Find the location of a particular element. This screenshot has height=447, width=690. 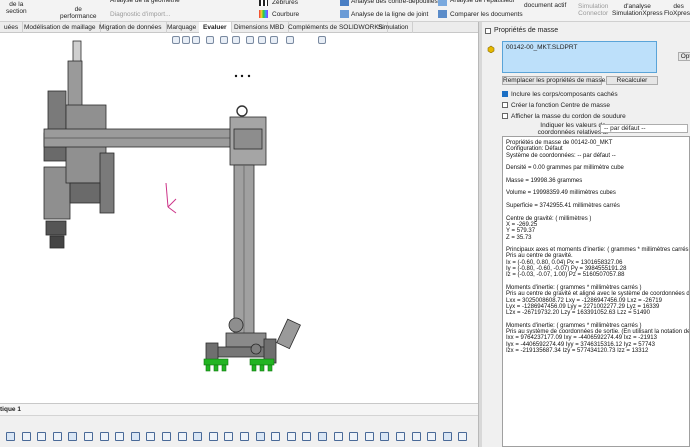

tab-1: Modélisation de maillage is located at coordinates (60, 27).